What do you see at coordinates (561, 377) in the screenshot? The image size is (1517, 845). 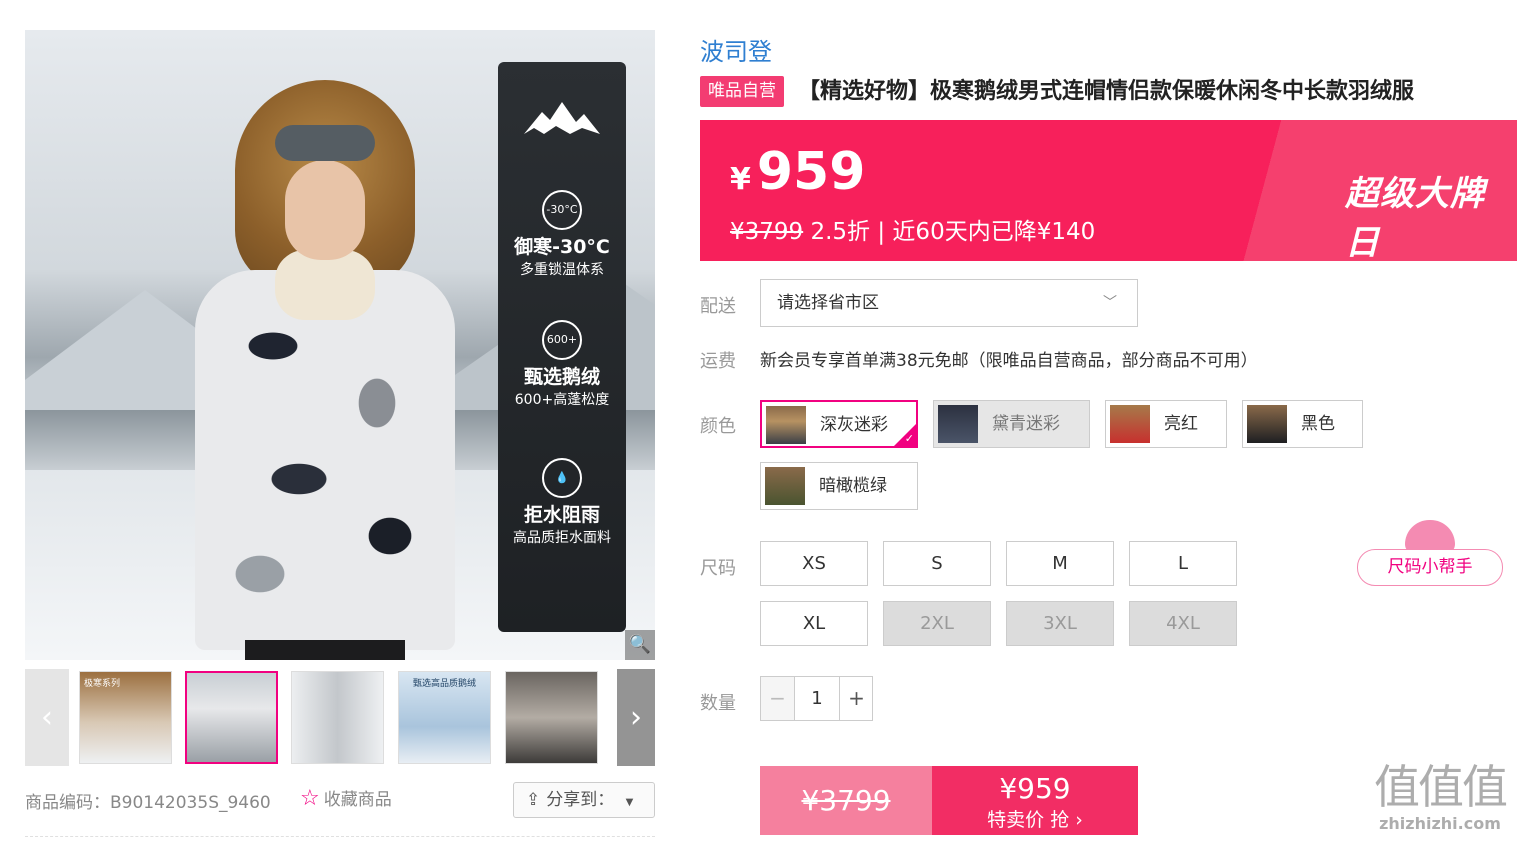 I see `feature-title: 甄选鹅绒` at bounding box center [561, 377].